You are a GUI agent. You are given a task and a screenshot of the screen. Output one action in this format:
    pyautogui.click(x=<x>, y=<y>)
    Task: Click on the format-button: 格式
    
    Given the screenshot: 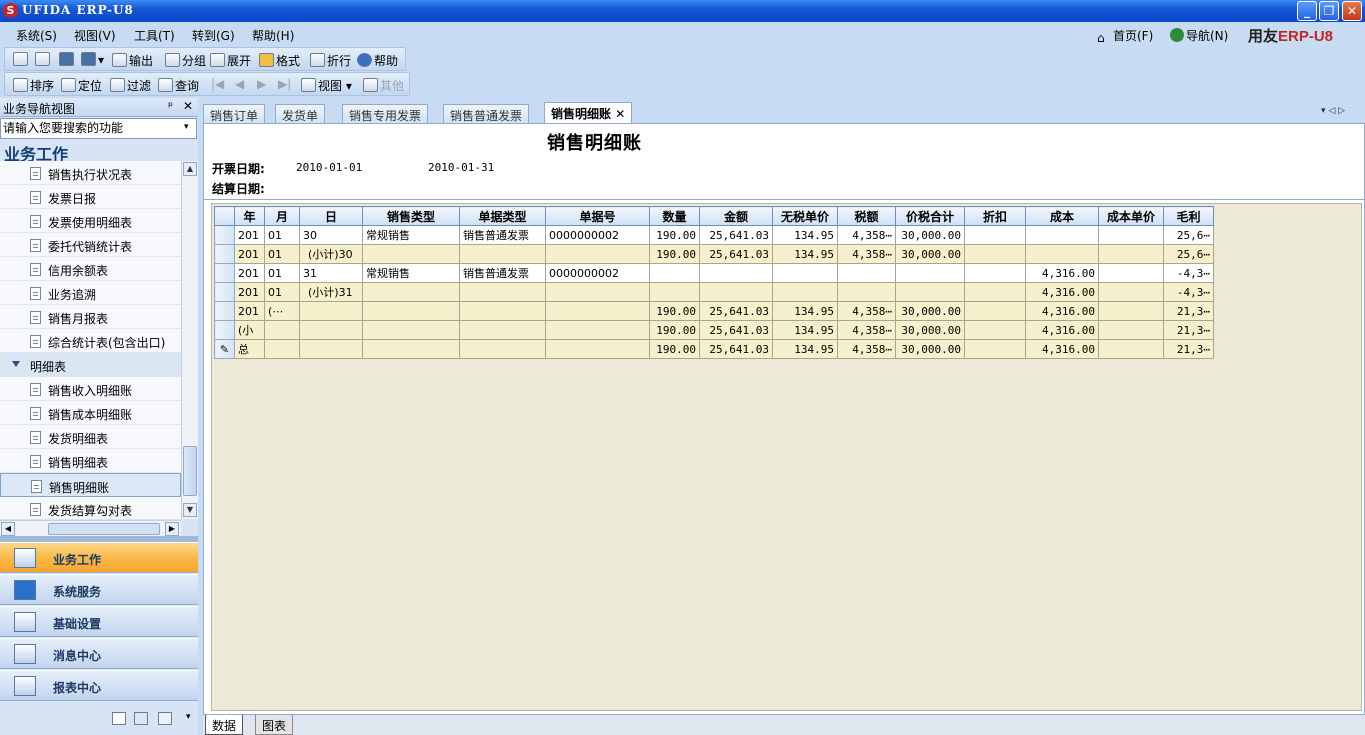 What is the action you would take?
    pyautogui.click(x=279, y=60)
    